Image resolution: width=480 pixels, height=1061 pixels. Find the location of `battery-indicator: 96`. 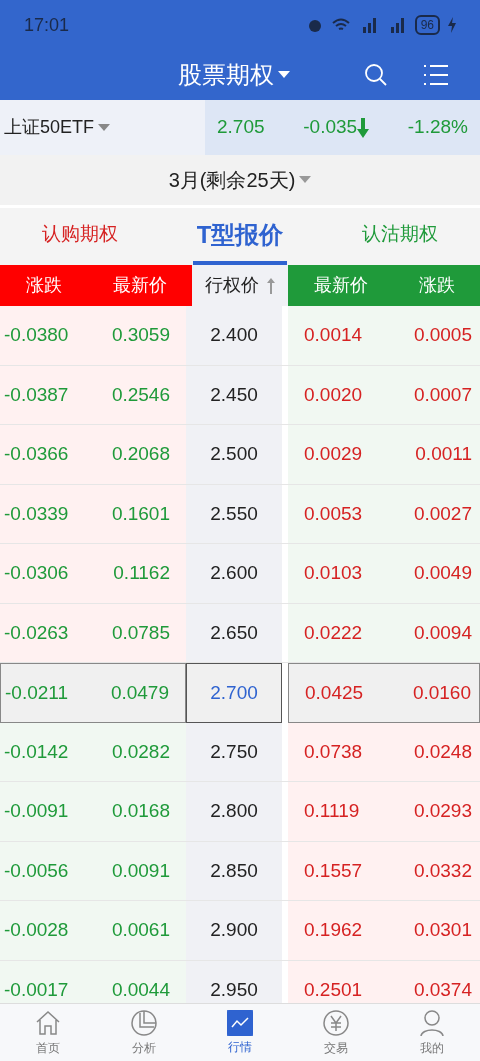

battery-indicator: 96 is located at coordinates (427, 25).